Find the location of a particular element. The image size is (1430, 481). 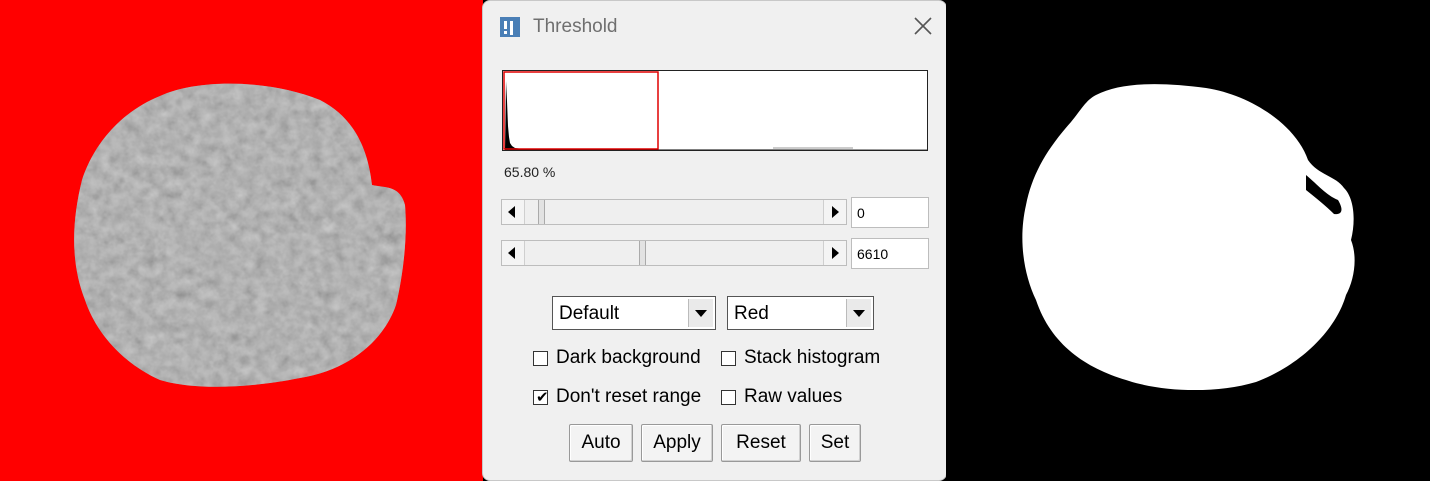

binary-mask is located at coordinates (1188, 237).